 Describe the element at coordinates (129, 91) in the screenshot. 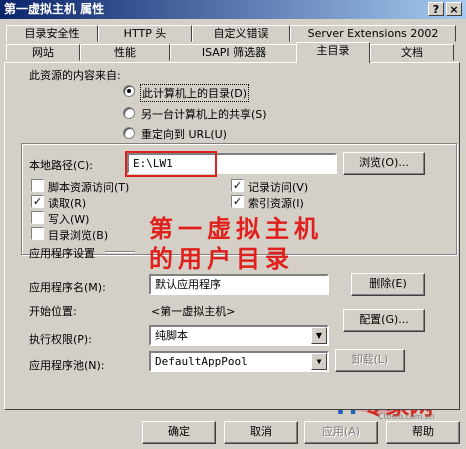

I see `radio-local-directory` at that location.